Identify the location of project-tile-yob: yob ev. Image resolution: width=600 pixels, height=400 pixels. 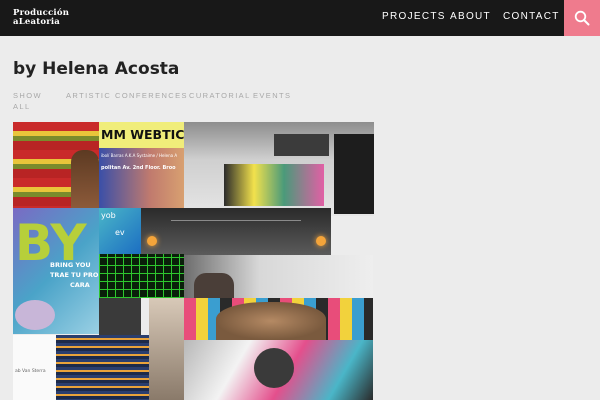
(120, 231).